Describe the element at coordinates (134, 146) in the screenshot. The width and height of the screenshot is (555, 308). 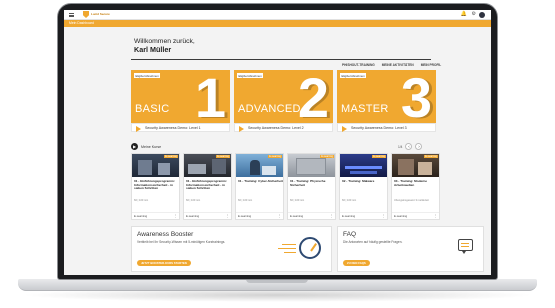
I see `courses-icon: ▶` at that location.